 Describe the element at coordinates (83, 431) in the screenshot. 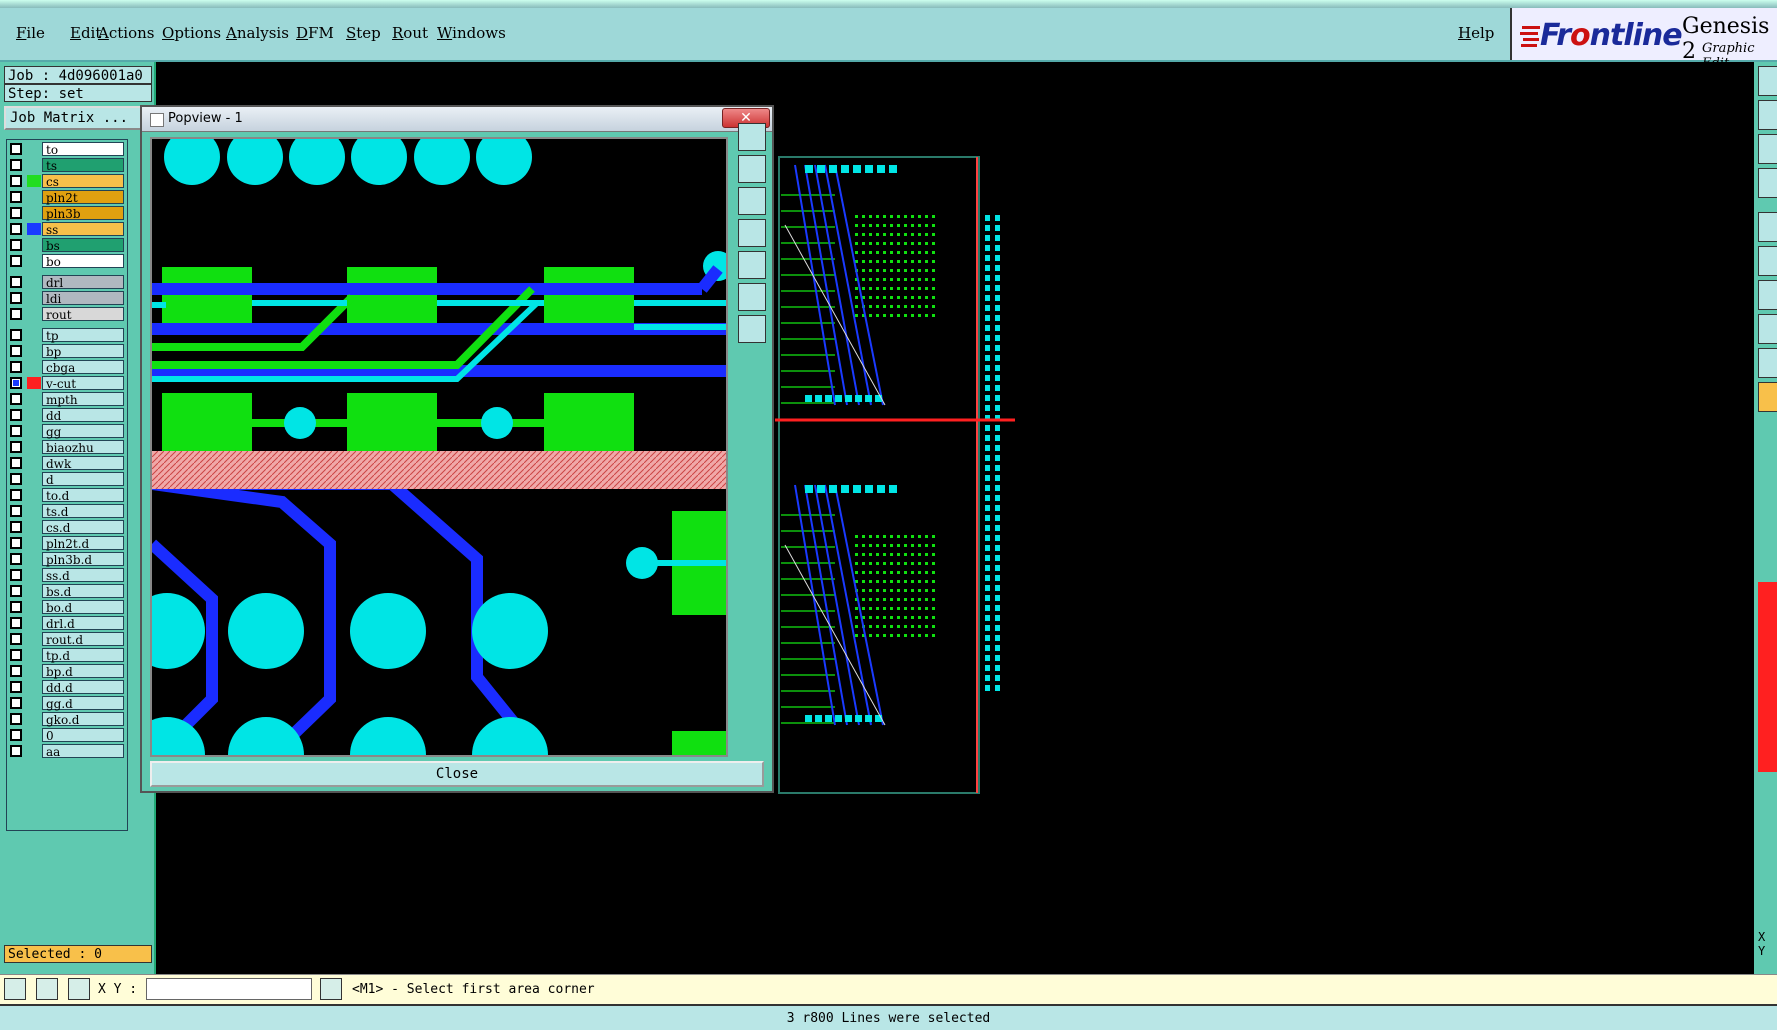

I see `layer-name: gg` at that location.